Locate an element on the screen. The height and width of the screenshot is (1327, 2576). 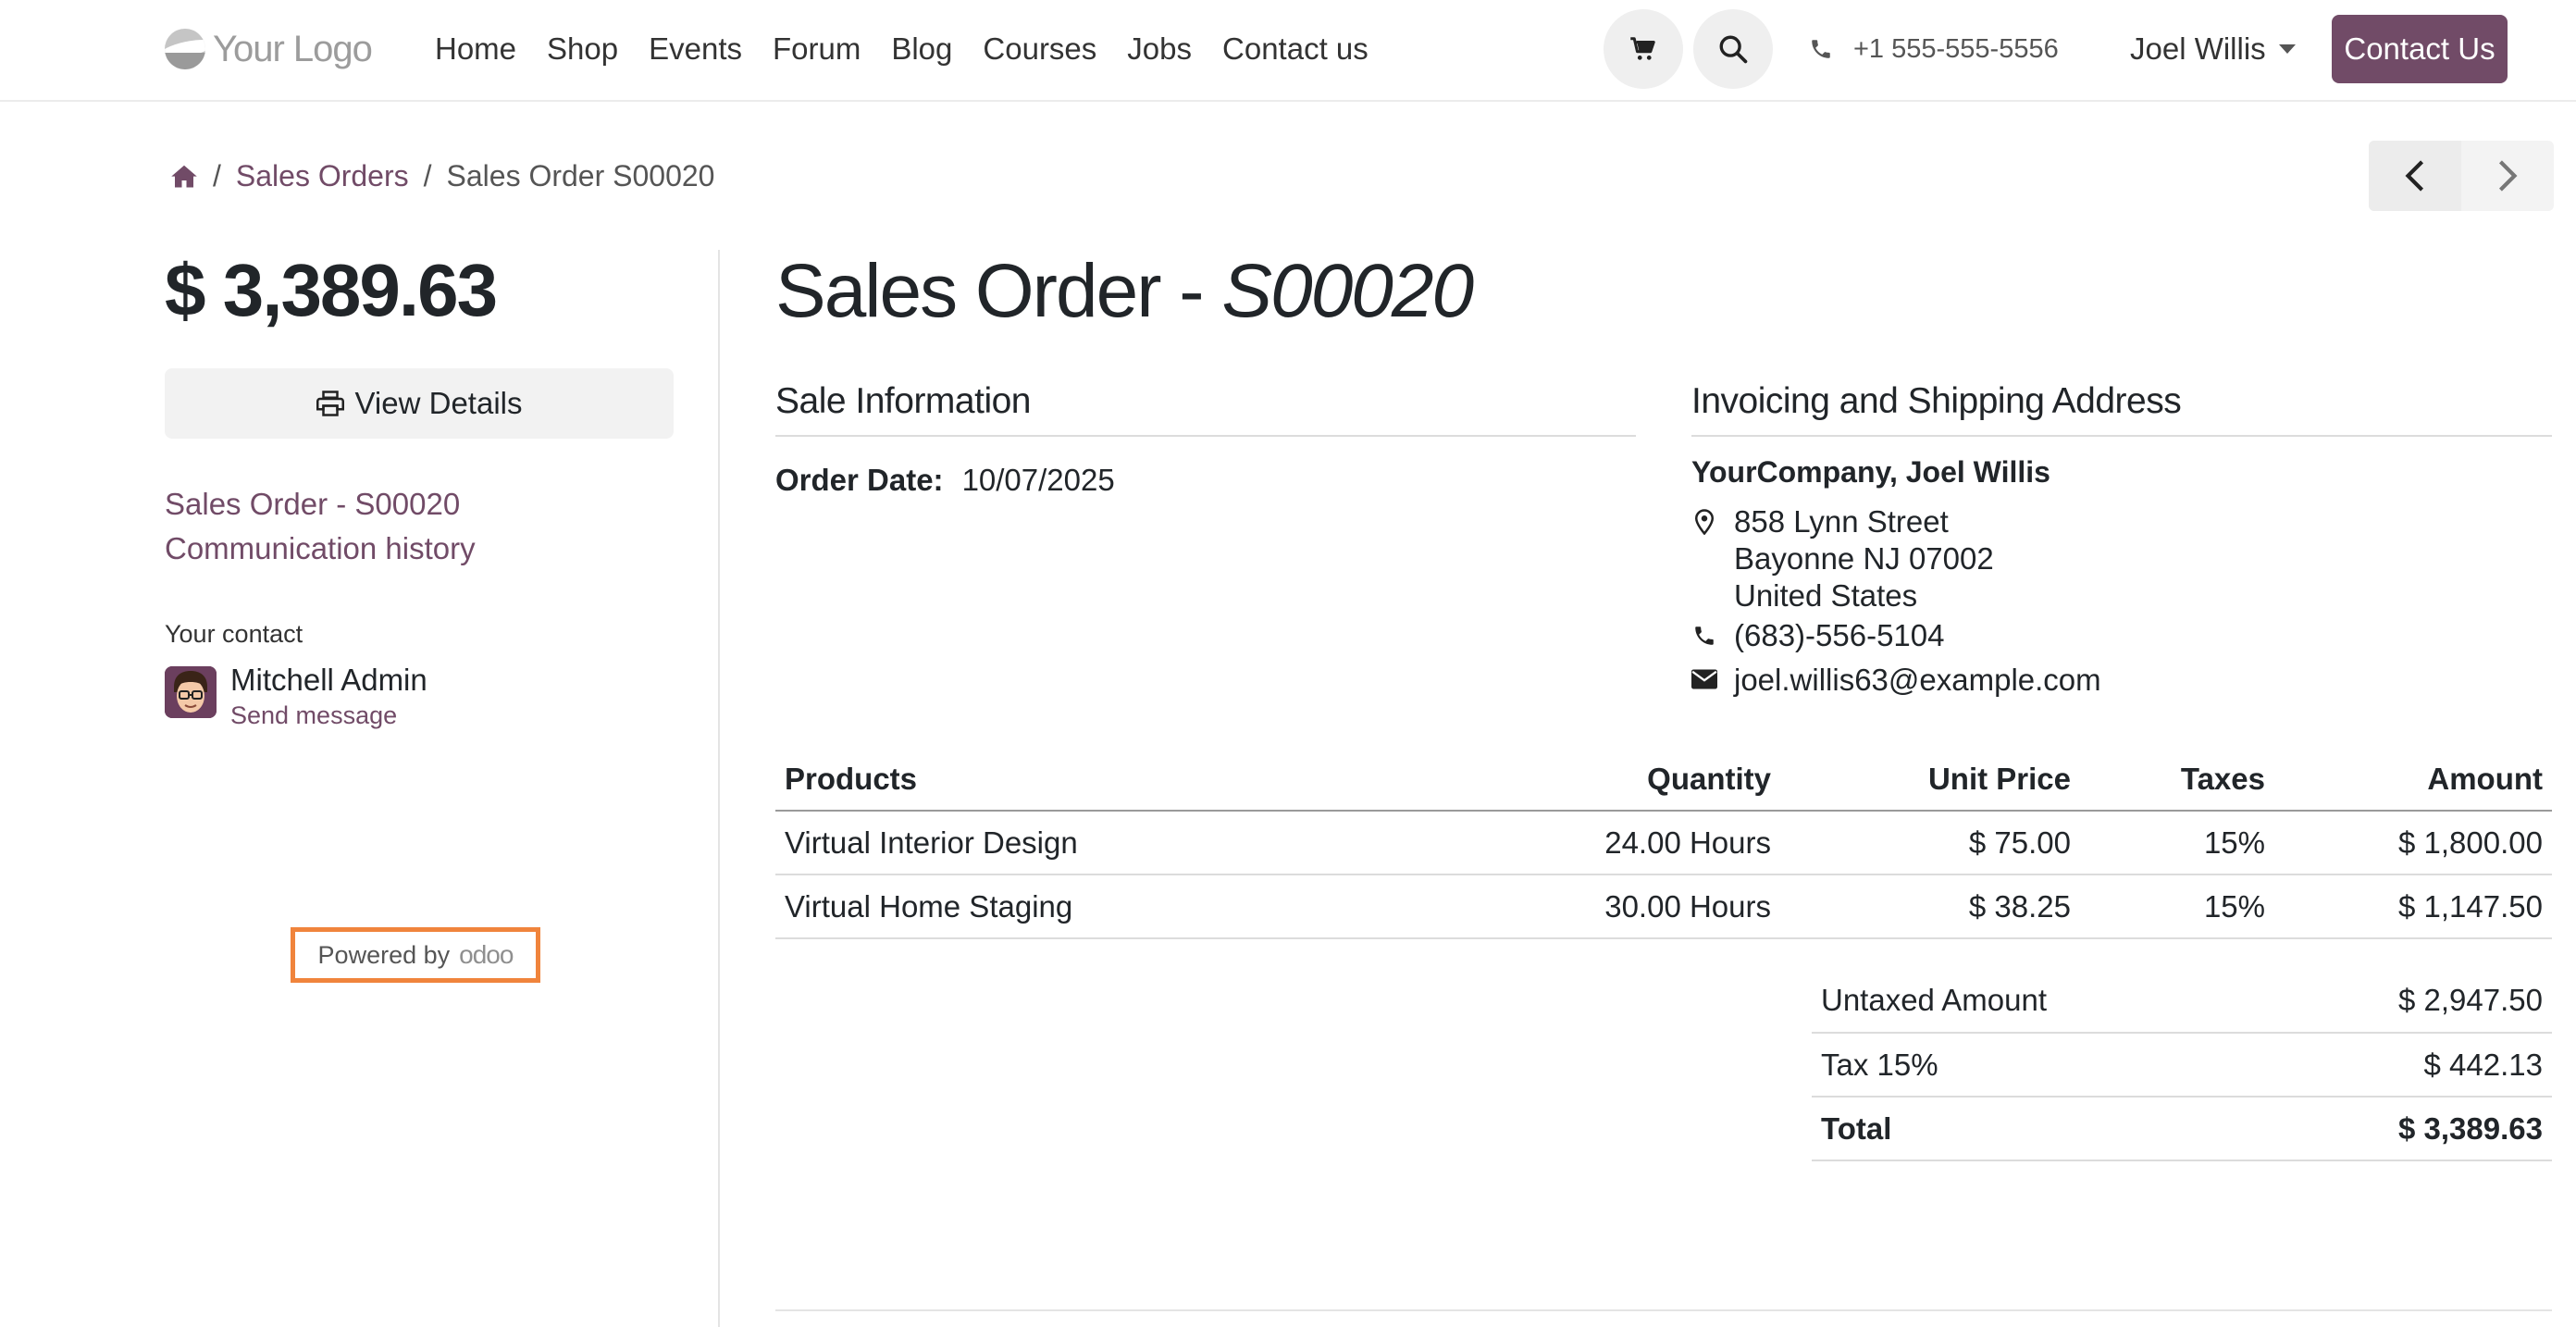
column-header-taxes: Taxes is located at coordinates (2177, 780).